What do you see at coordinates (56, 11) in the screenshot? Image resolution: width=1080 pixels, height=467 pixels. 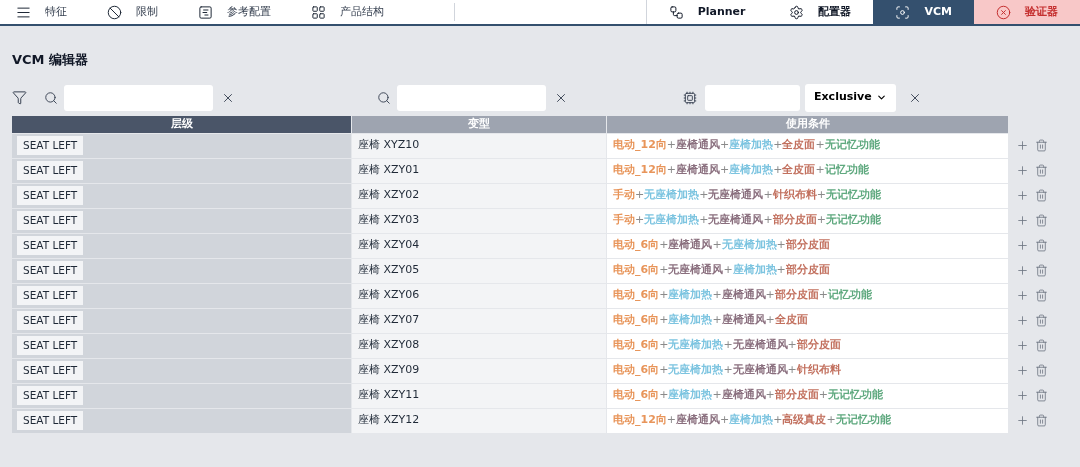 I see `nav-tab-label: 特征` at bounding box center [56, 11].